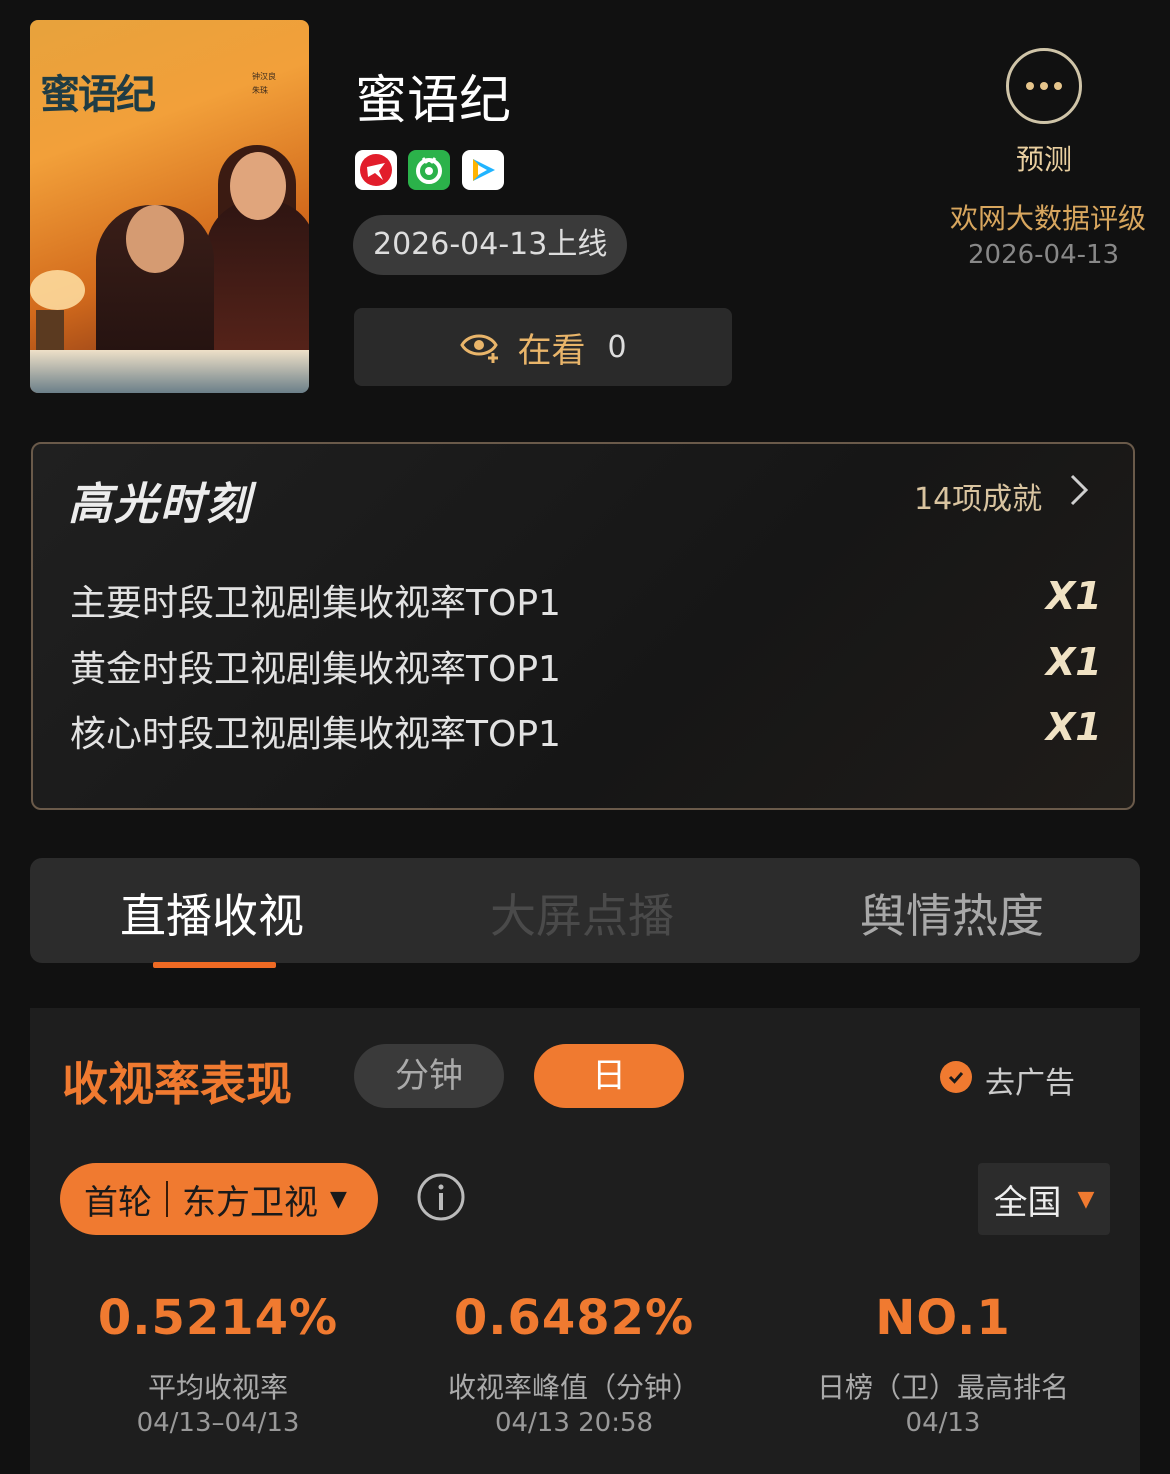 Image resolution: width=1170 pixels, height=1474 pixels. What do you see at coordinates (1044, 255) in the screenshot?
I see `rating-date: 2026-04-13` at bounding box center [1044, 255].